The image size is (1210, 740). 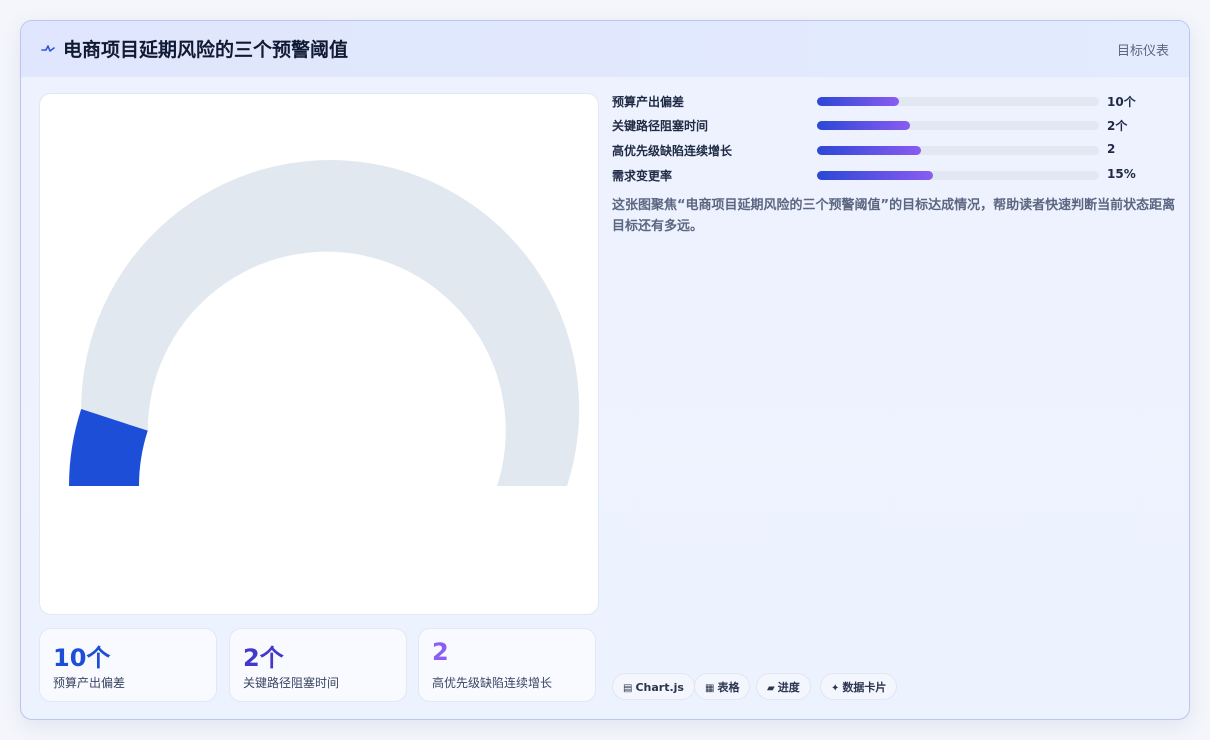 I want to click on stat-value: 2, so click(x=440, y=652).